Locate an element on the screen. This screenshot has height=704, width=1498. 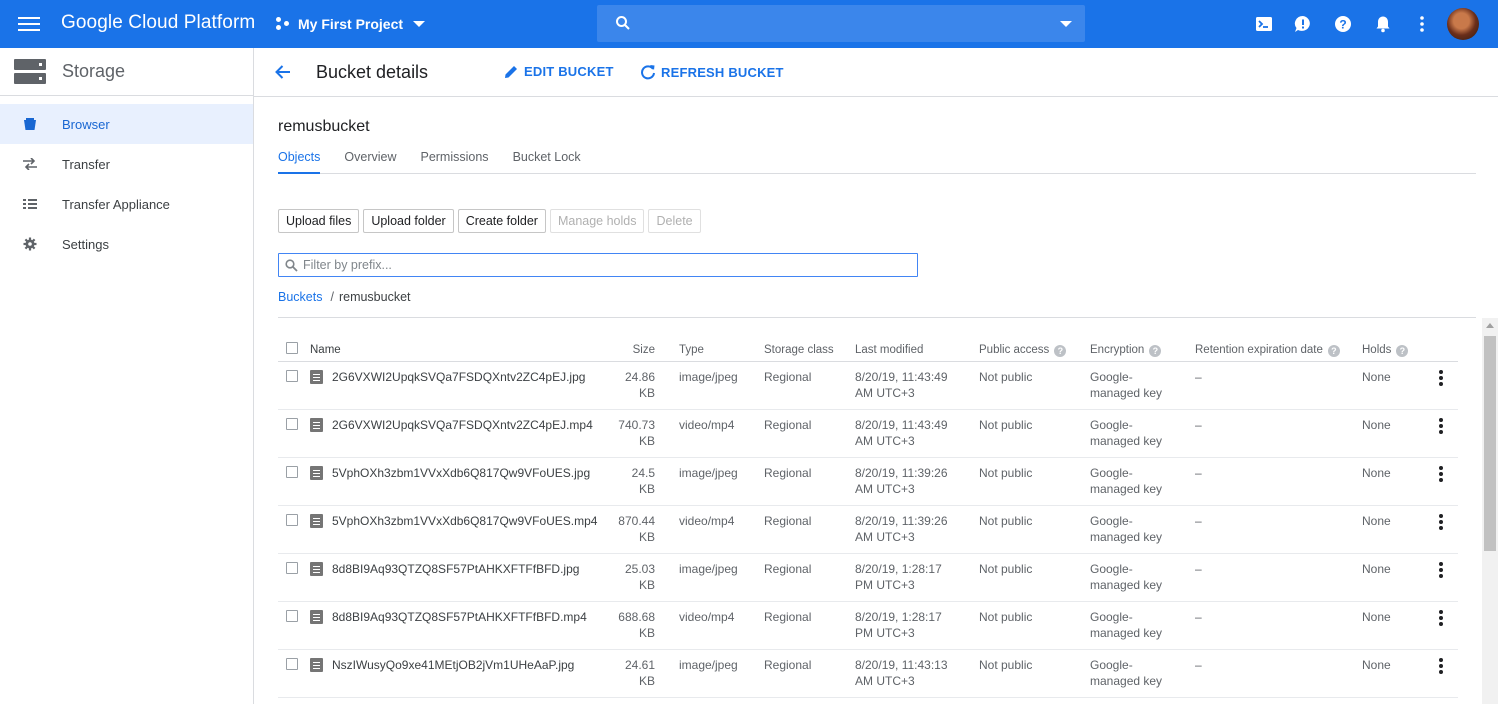
object-modified-date: 8/20/19, 1:28:17 is located at coordinates (898, 617).